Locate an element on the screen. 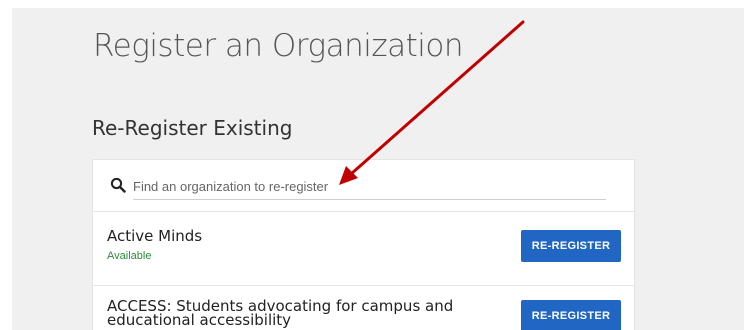 This screenshot has height=330, width=744. org-name: Active Minds is located at coordinates (155, 236).